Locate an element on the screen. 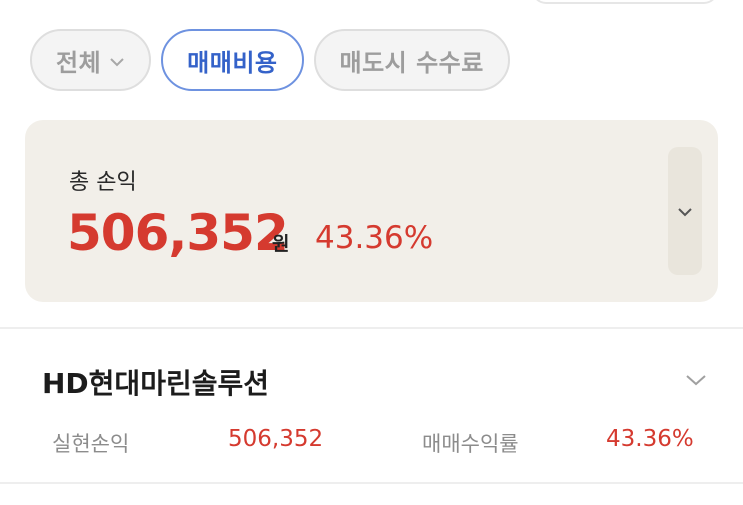 The image size is (743, 505). filter-chip-all-label: 전체 is located at coordinates (79, 62).